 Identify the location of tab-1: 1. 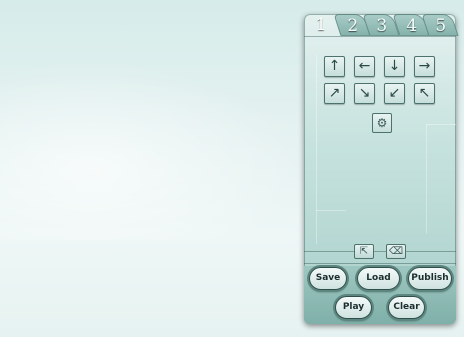
(321, 25).